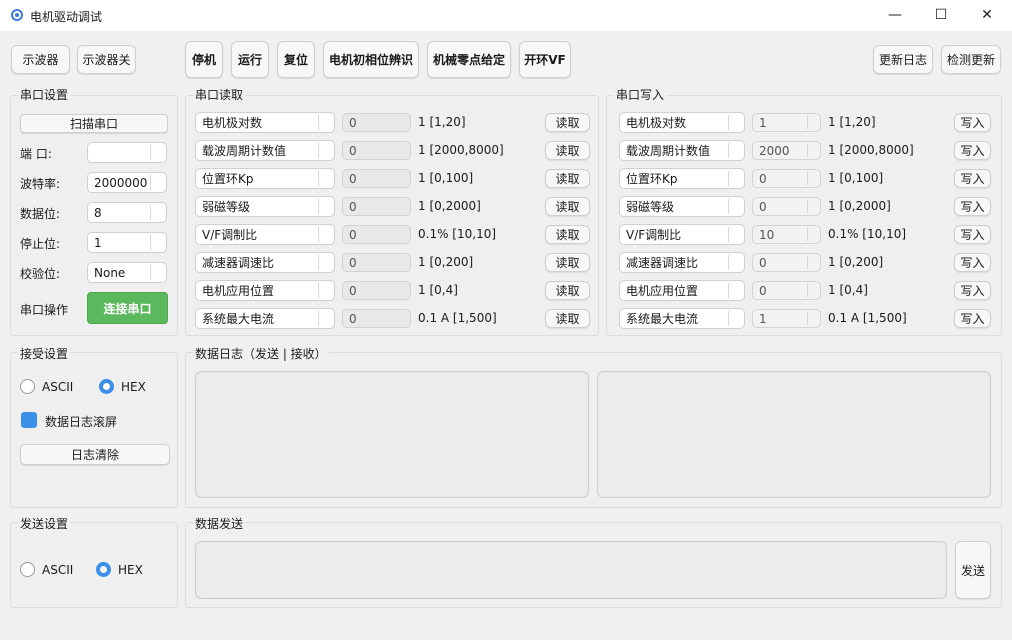  I want to click on send-button: 发送, so click(973, 570).